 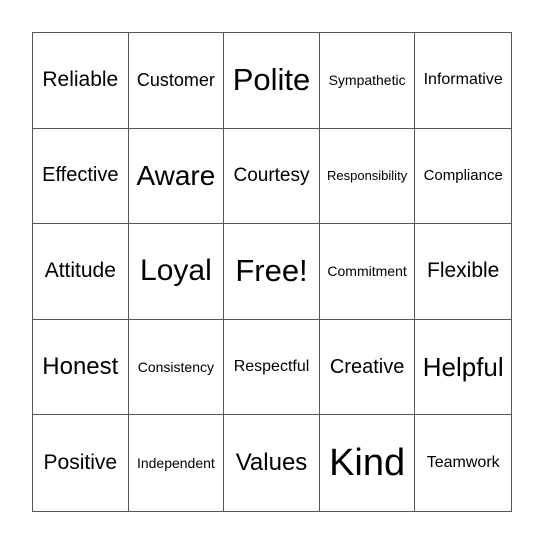 What do you see at coordinates (367, 367) in the screenshot?
I see `bingo-cell: Creative` at bounding box center [367, 367].